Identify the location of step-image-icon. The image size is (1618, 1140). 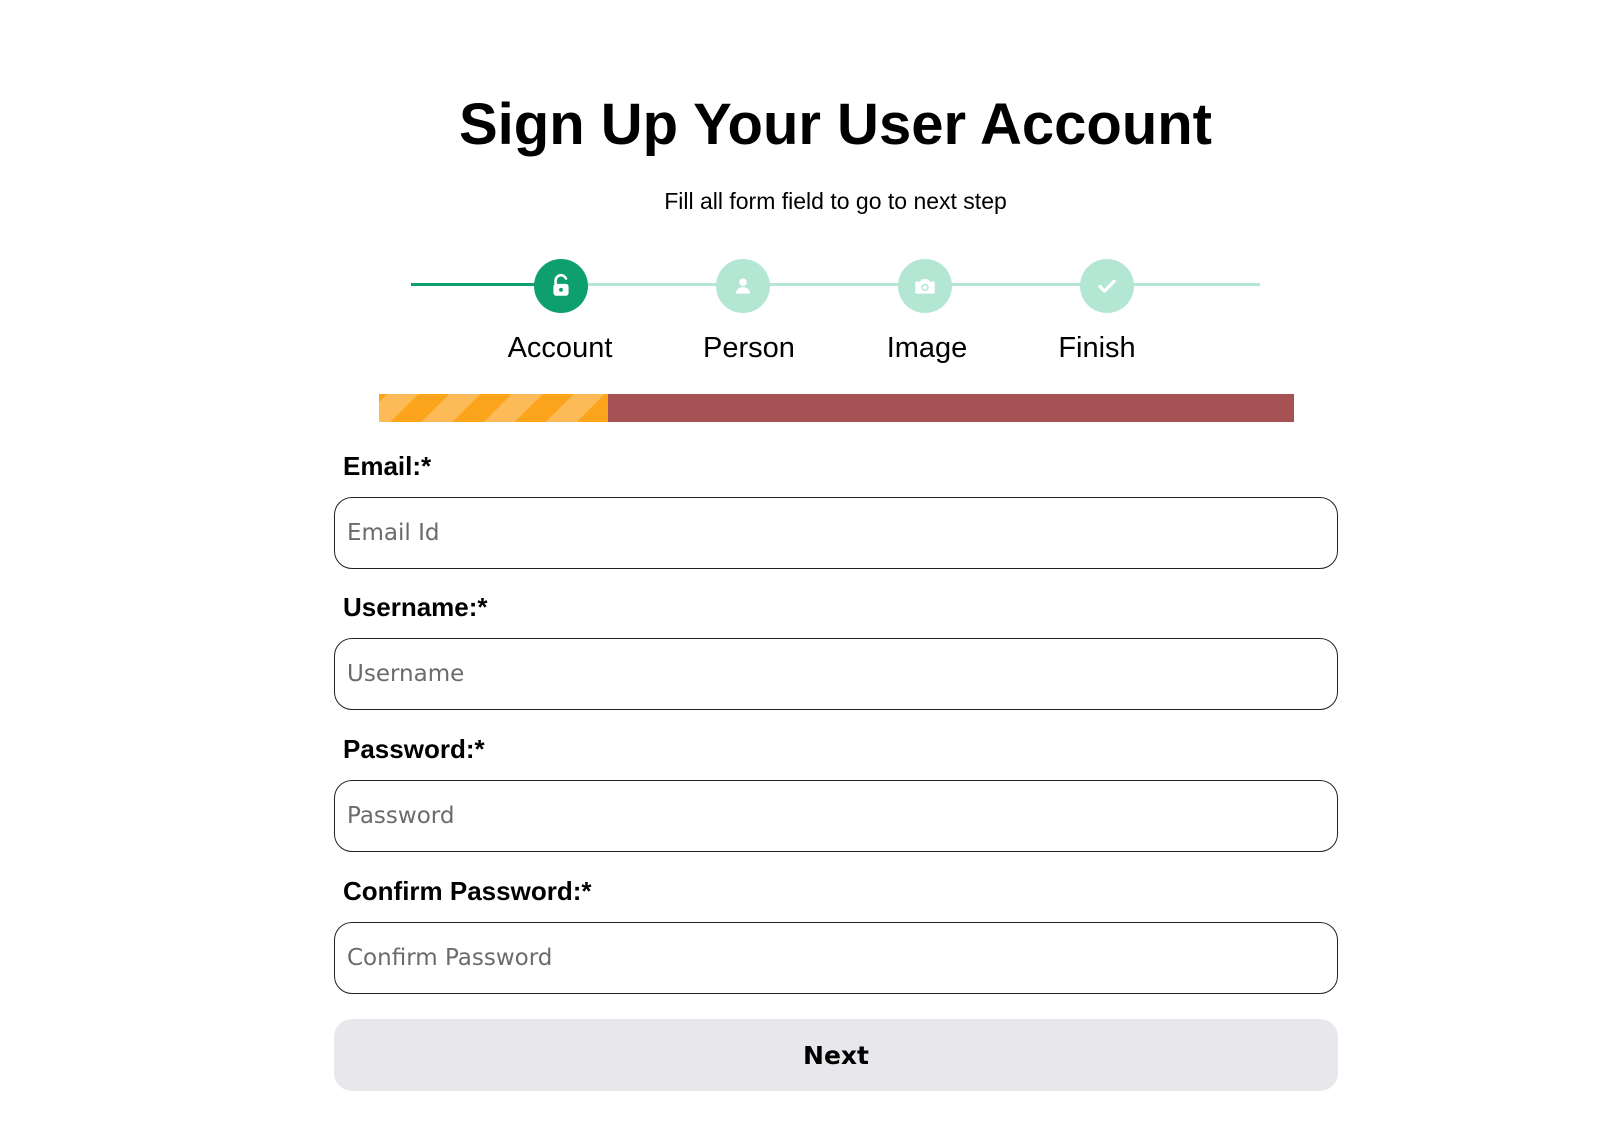
(925, 286).